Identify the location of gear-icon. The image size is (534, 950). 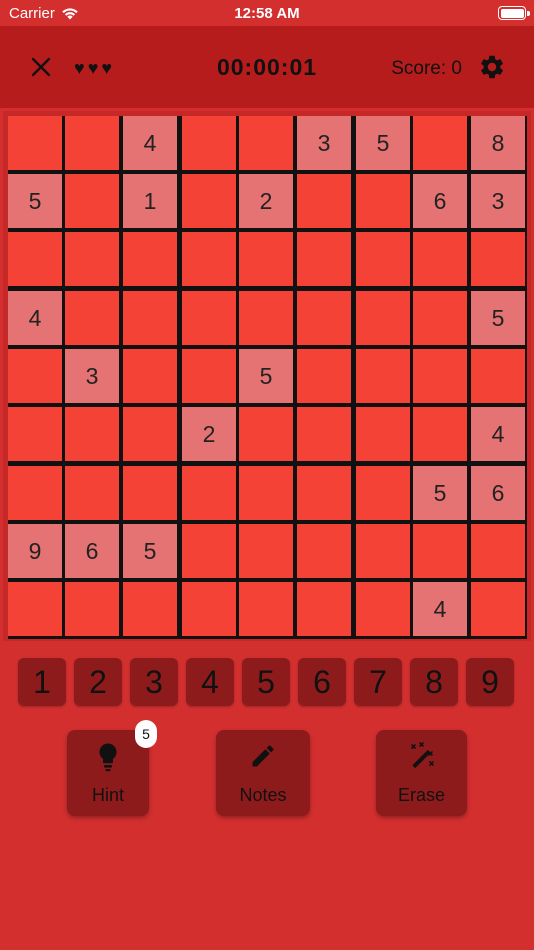
(492, 67).